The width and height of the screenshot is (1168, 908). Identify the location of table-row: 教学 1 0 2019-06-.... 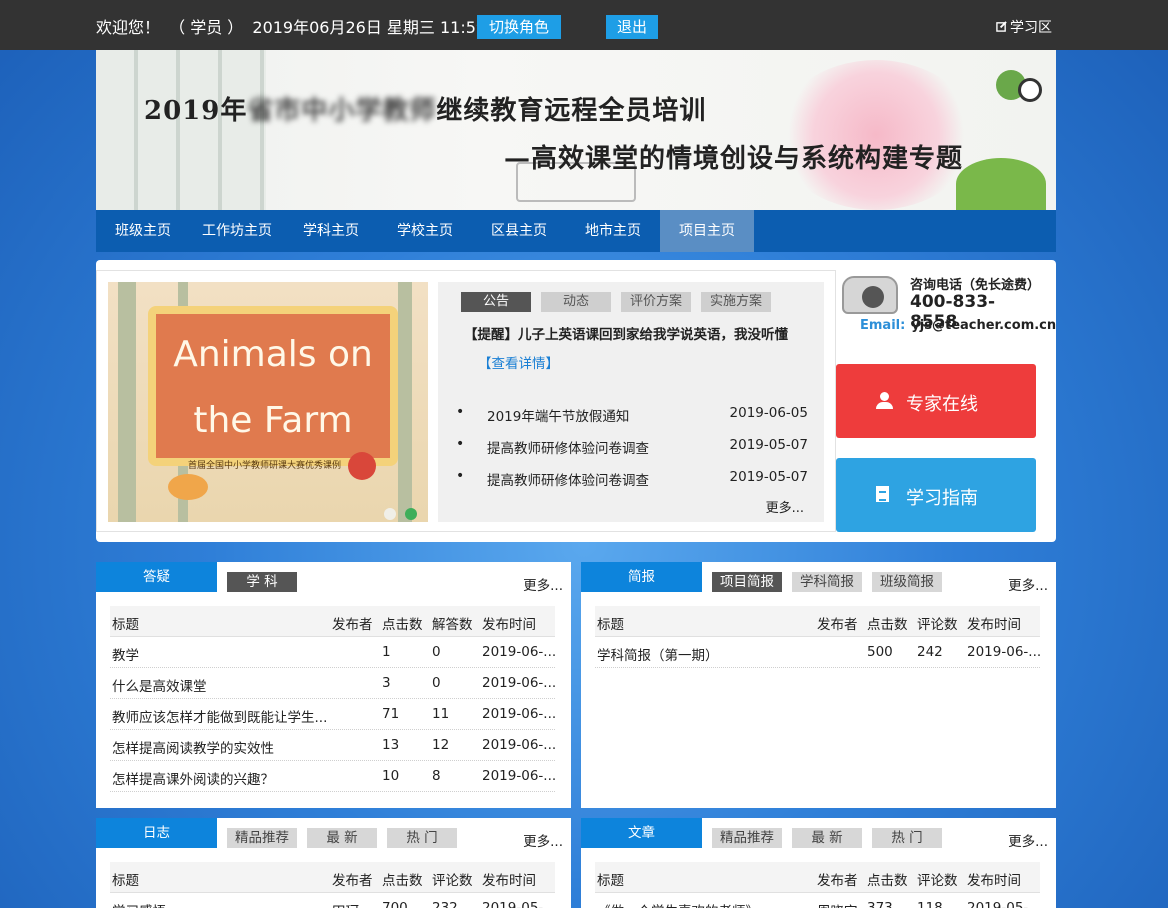
(333, 652).